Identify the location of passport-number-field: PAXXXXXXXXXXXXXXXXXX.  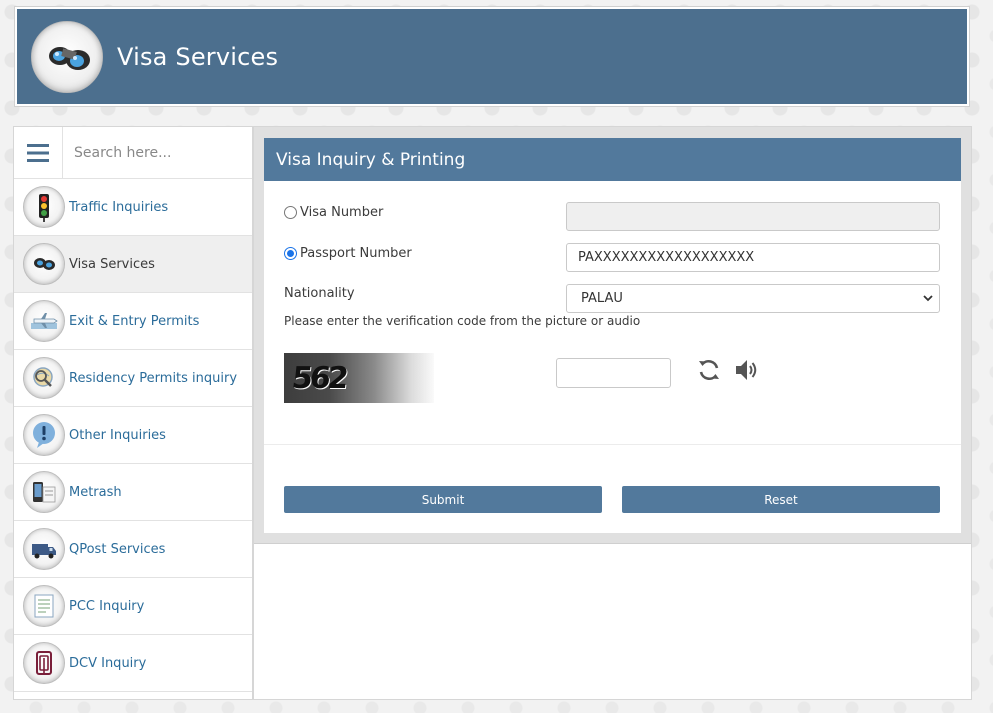
(753, 257).